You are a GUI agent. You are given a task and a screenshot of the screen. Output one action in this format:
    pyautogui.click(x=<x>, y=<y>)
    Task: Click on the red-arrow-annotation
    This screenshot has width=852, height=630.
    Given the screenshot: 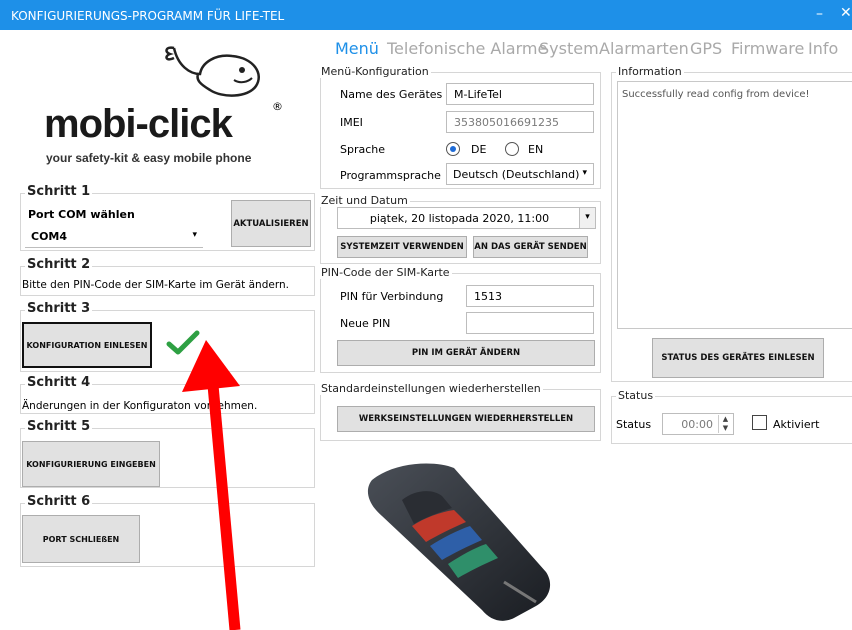 What is the action you would take?
    pyautogui.click(x=211, y=485)
    